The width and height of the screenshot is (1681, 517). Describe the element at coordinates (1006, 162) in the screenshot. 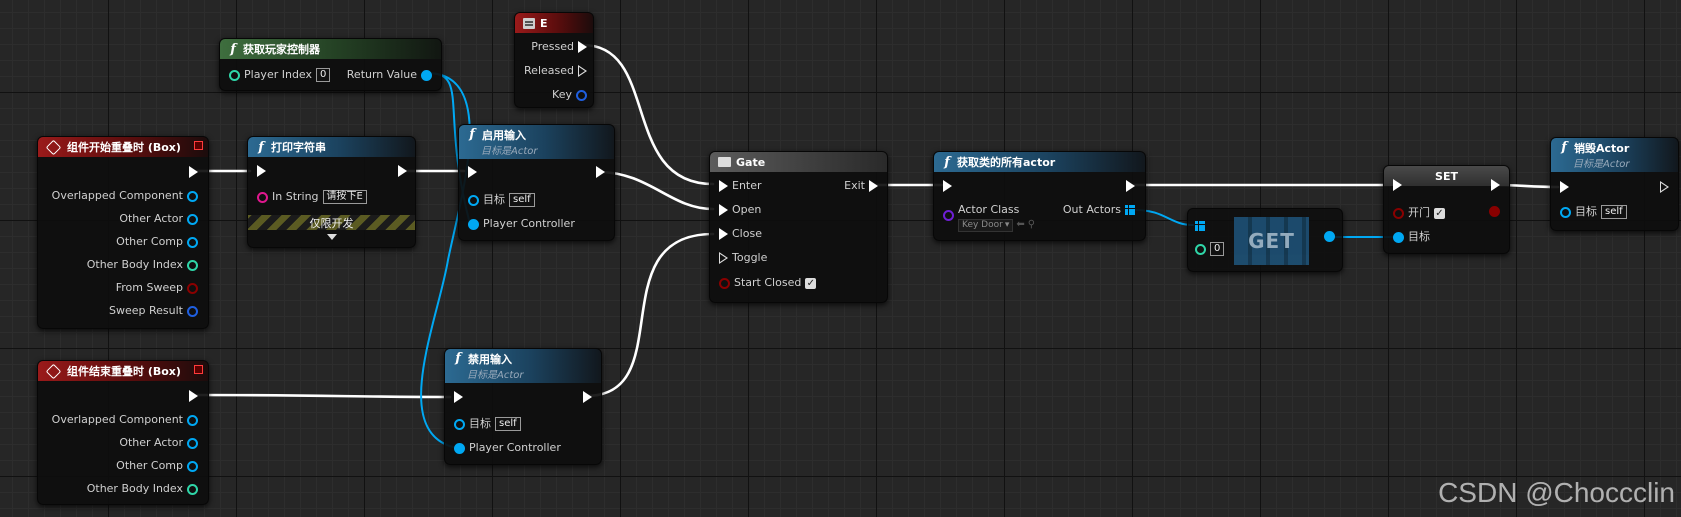

I see `node-title: 获取类的所有actor` at that location.